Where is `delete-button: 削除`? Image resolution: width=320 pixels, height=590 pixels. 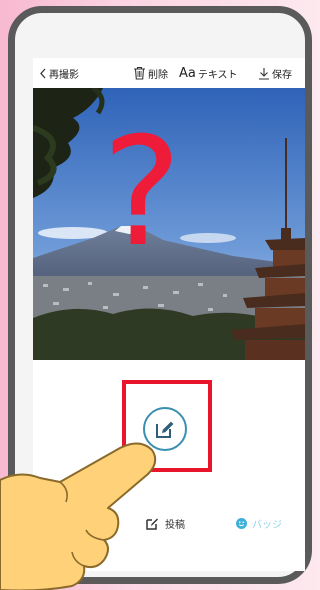
delete-button: 削除 is located at coordinates (150, 73).